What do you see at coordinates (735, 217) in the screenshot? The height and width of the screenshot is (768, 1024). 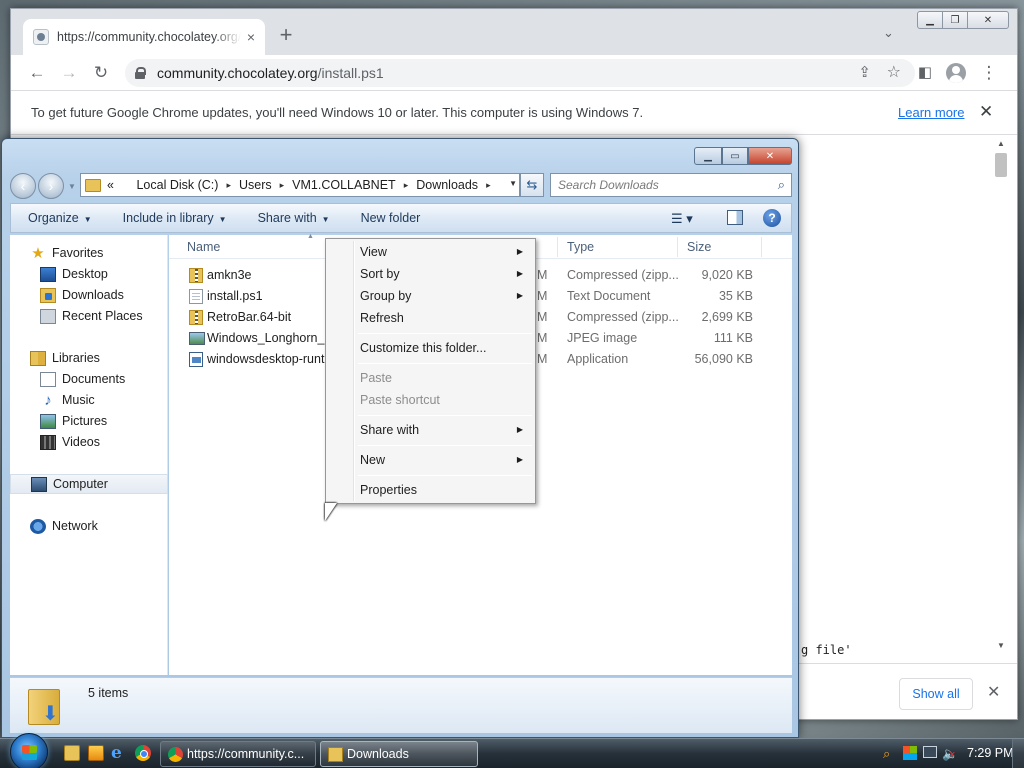 I see `preview-pane-icon` at bounding box center [735, 217].